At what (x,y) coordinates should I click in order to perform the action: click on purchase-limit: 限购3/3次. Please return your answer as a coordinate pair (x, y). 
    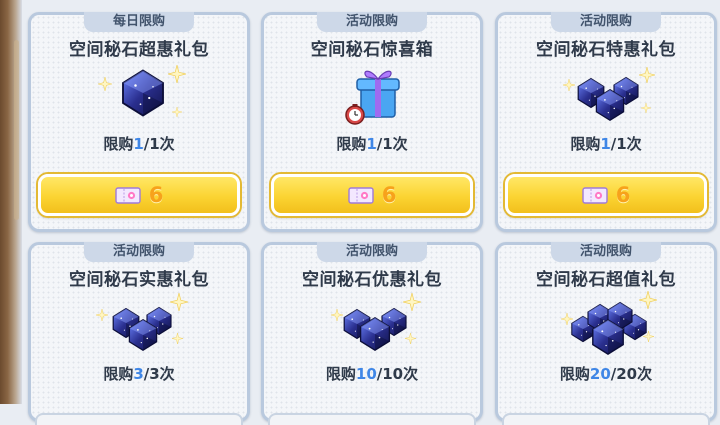
    Looking at the image, I should click on (139, 374).